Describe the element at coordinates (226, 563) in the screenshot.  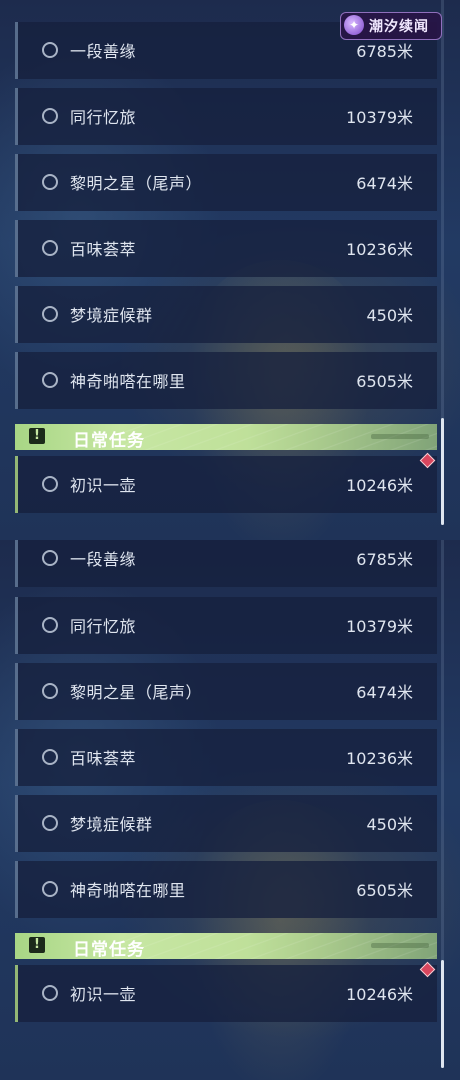
I see `quest-row: 一段善缘 6785米` at that location.